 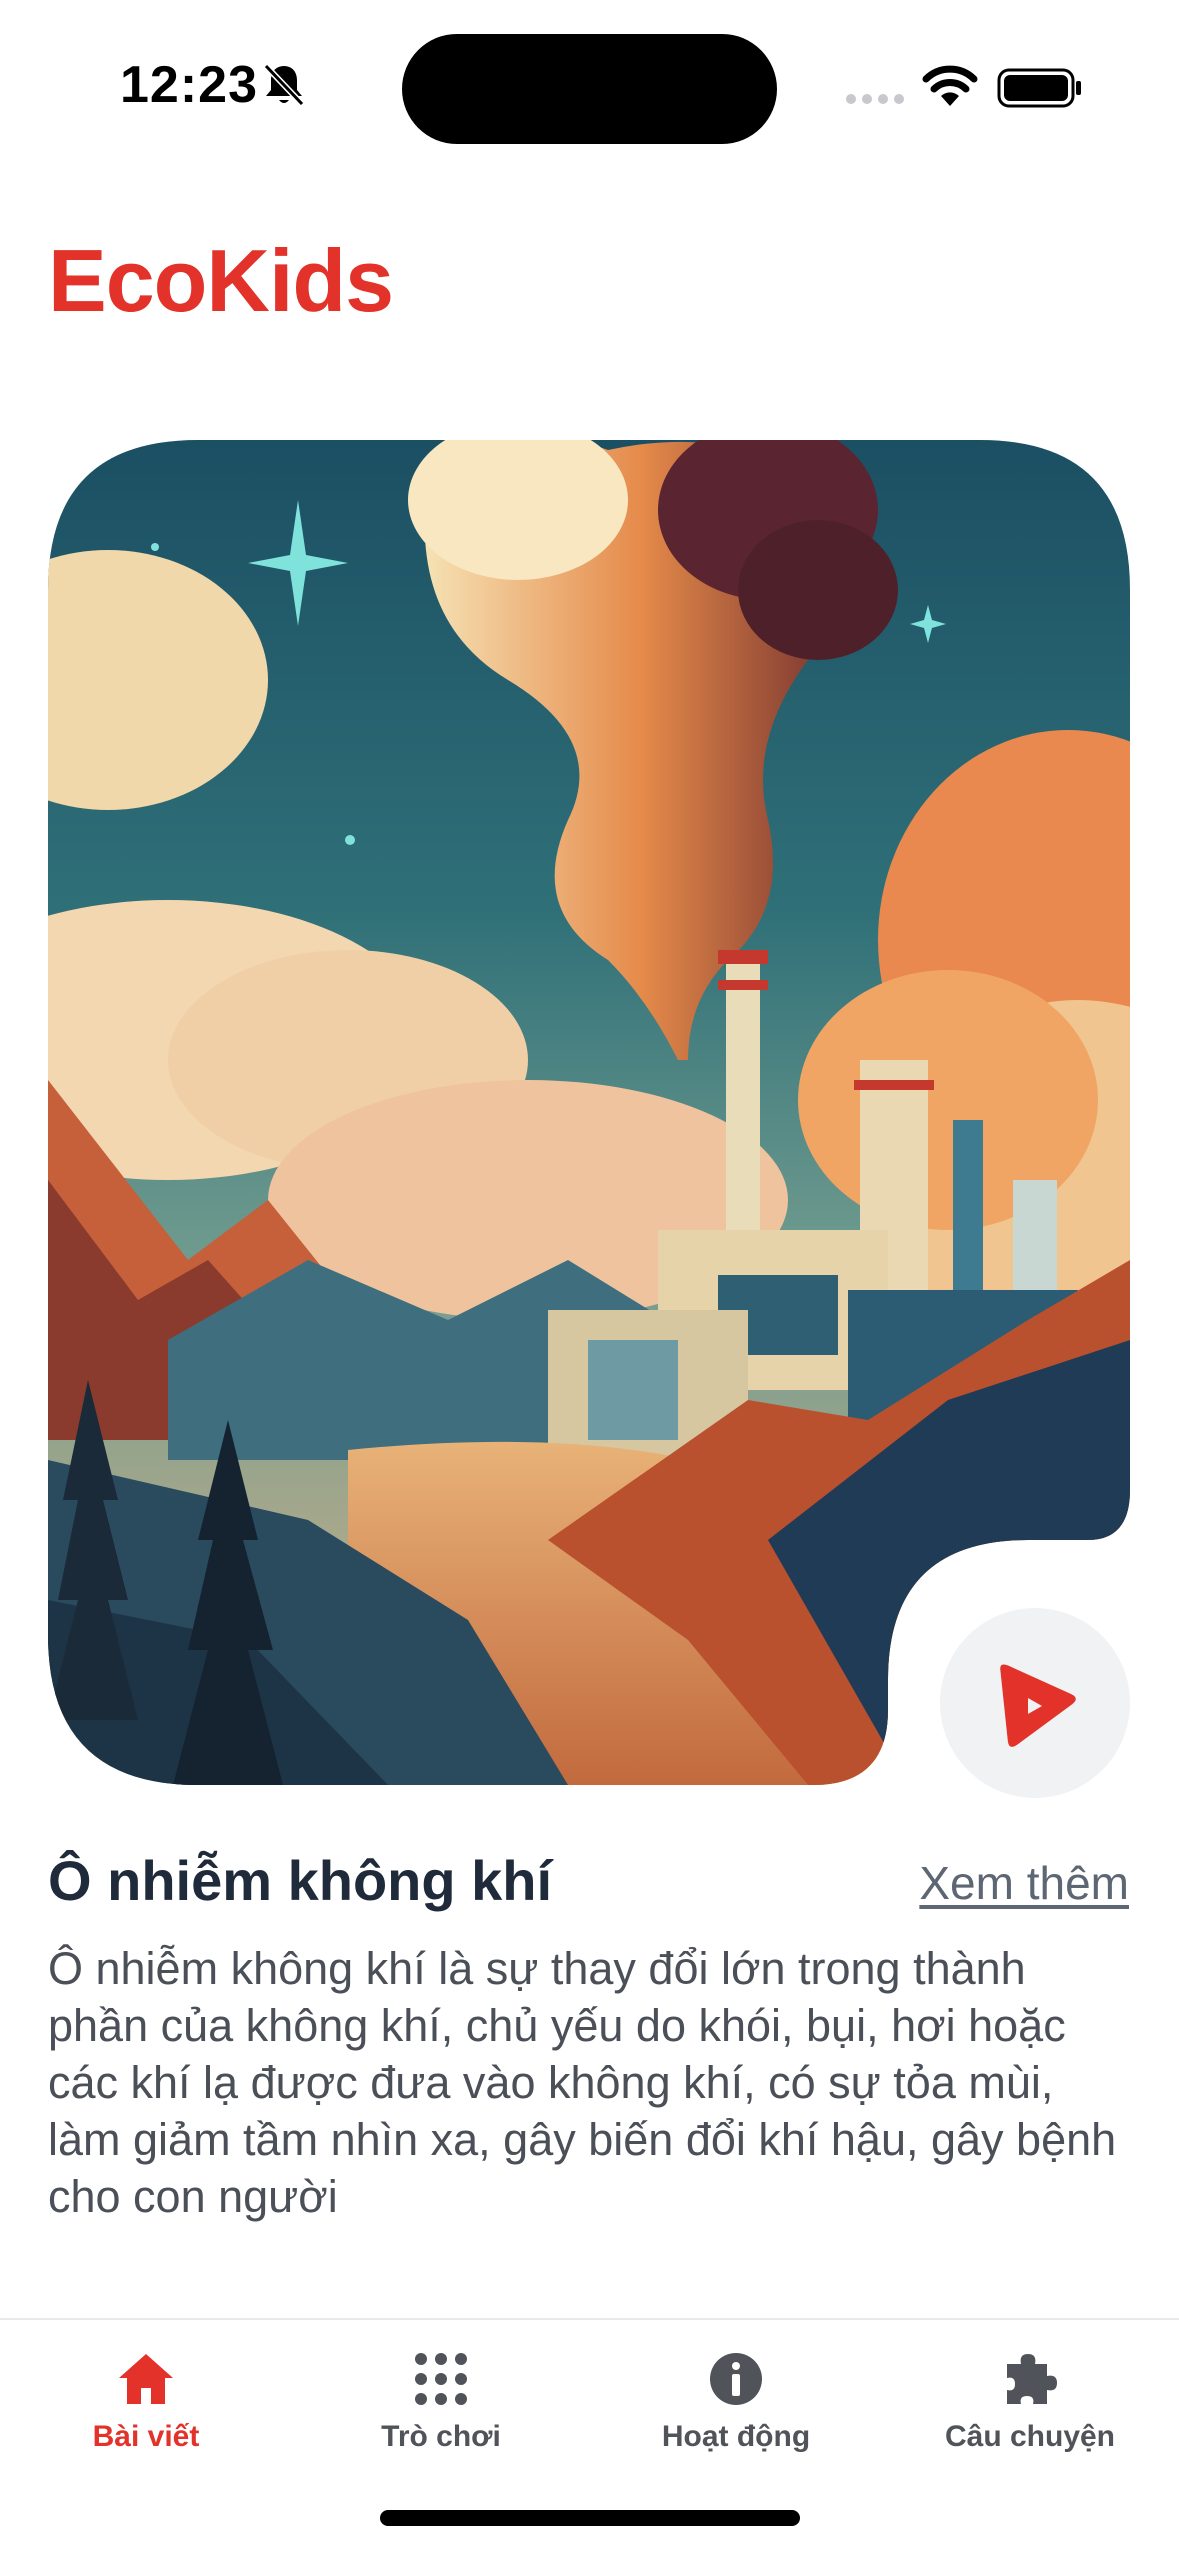 I want to click on status-time: 12:23, so click(x=189, y=85).